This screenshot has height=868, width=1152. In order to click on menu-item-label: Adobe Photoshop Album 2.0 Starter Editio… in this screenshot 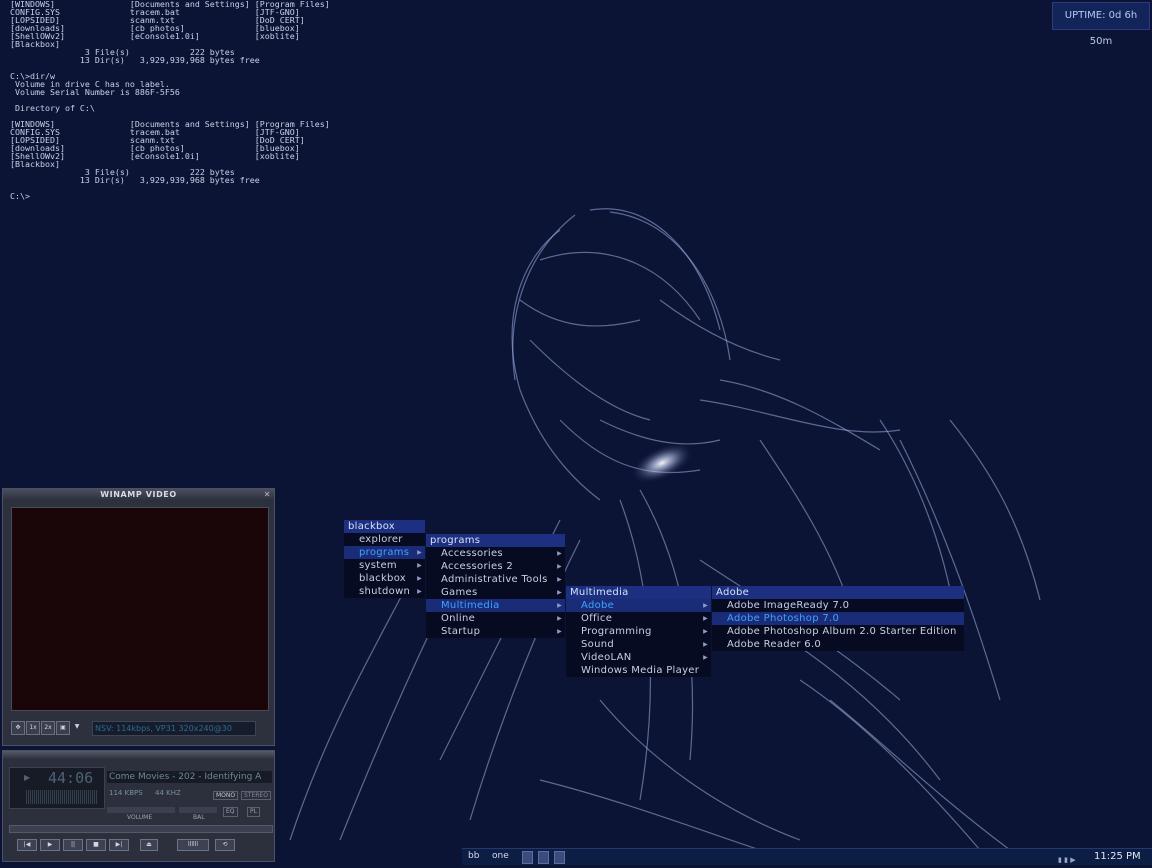, I will do `click(842, 631)`.